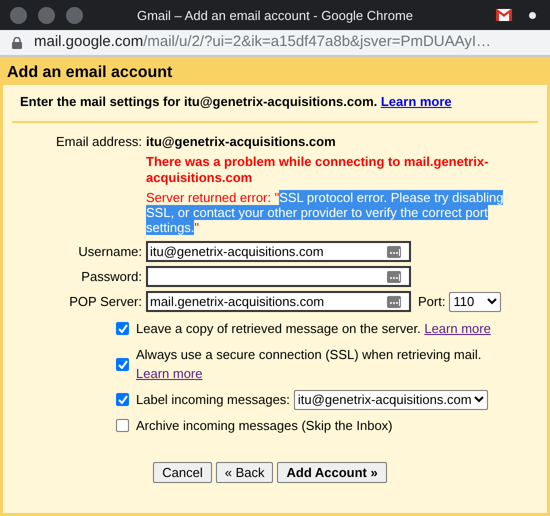 The width and height of the screenshot is (550, 516). Describe the element at coordinates (98, 141) in the screenshot. I see `field-label: Email address:` at that location.